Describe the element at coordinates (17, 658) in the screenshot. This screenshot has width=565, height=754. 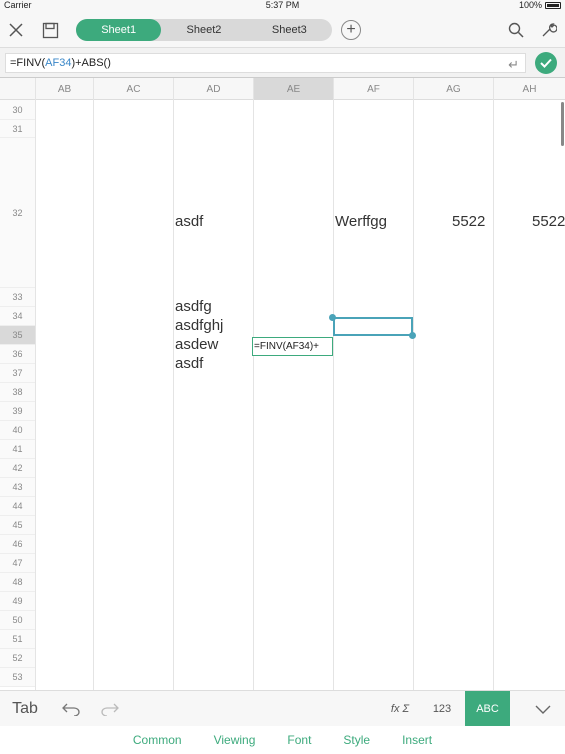
I see `row-header: 52` at that location.